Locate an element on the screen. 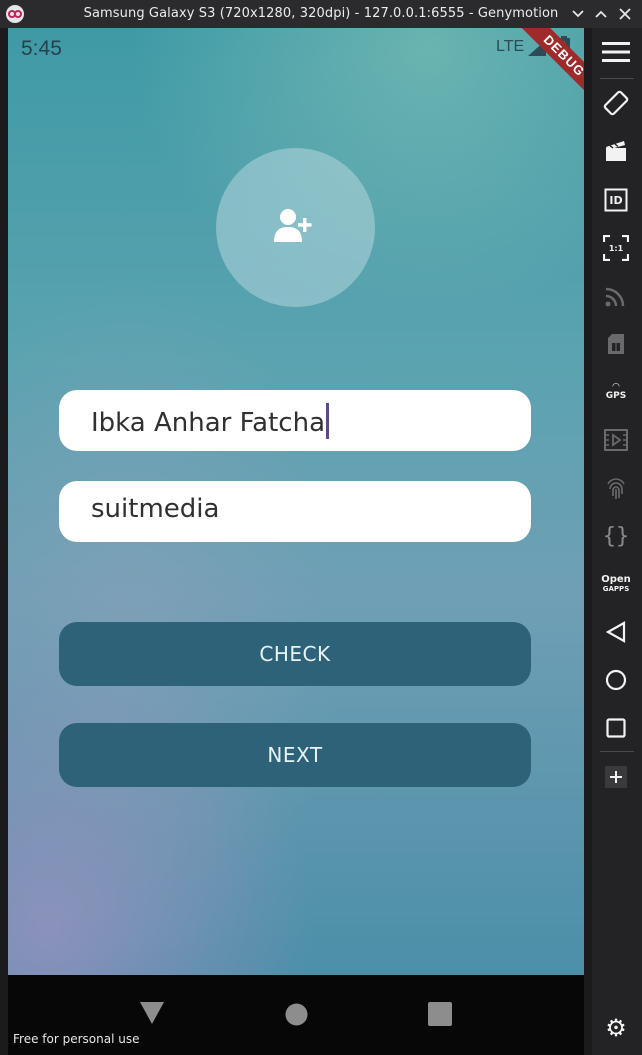 The image size is (642, 1055). recents-nav-icon is located at coordinates (616, 728).